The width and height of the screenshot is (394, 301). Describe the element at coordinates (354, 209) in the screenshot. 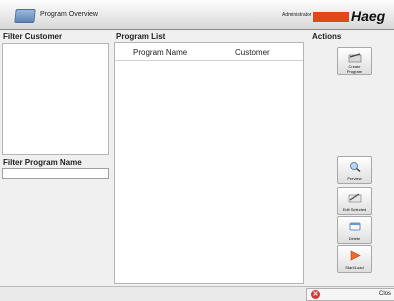

I see `edit-selected-label: Edit Selected` at that location.